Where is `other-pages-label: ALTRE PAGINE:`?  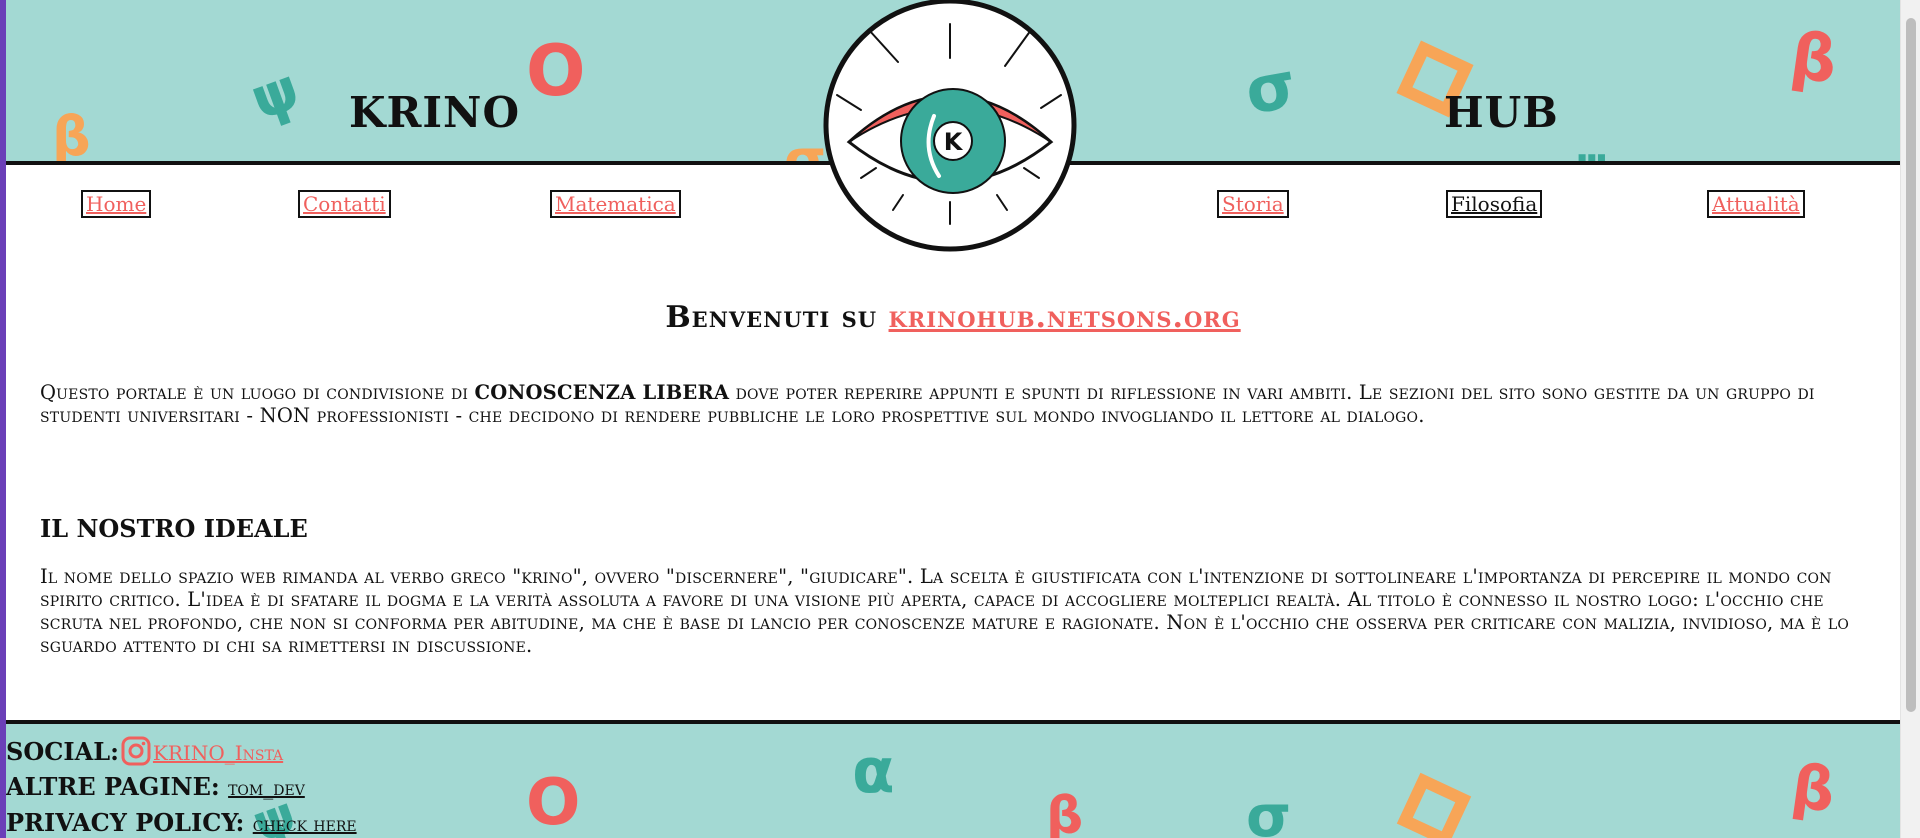
other-pages-label: ALTRE PAGINE: is located at coordinates (113, 786).